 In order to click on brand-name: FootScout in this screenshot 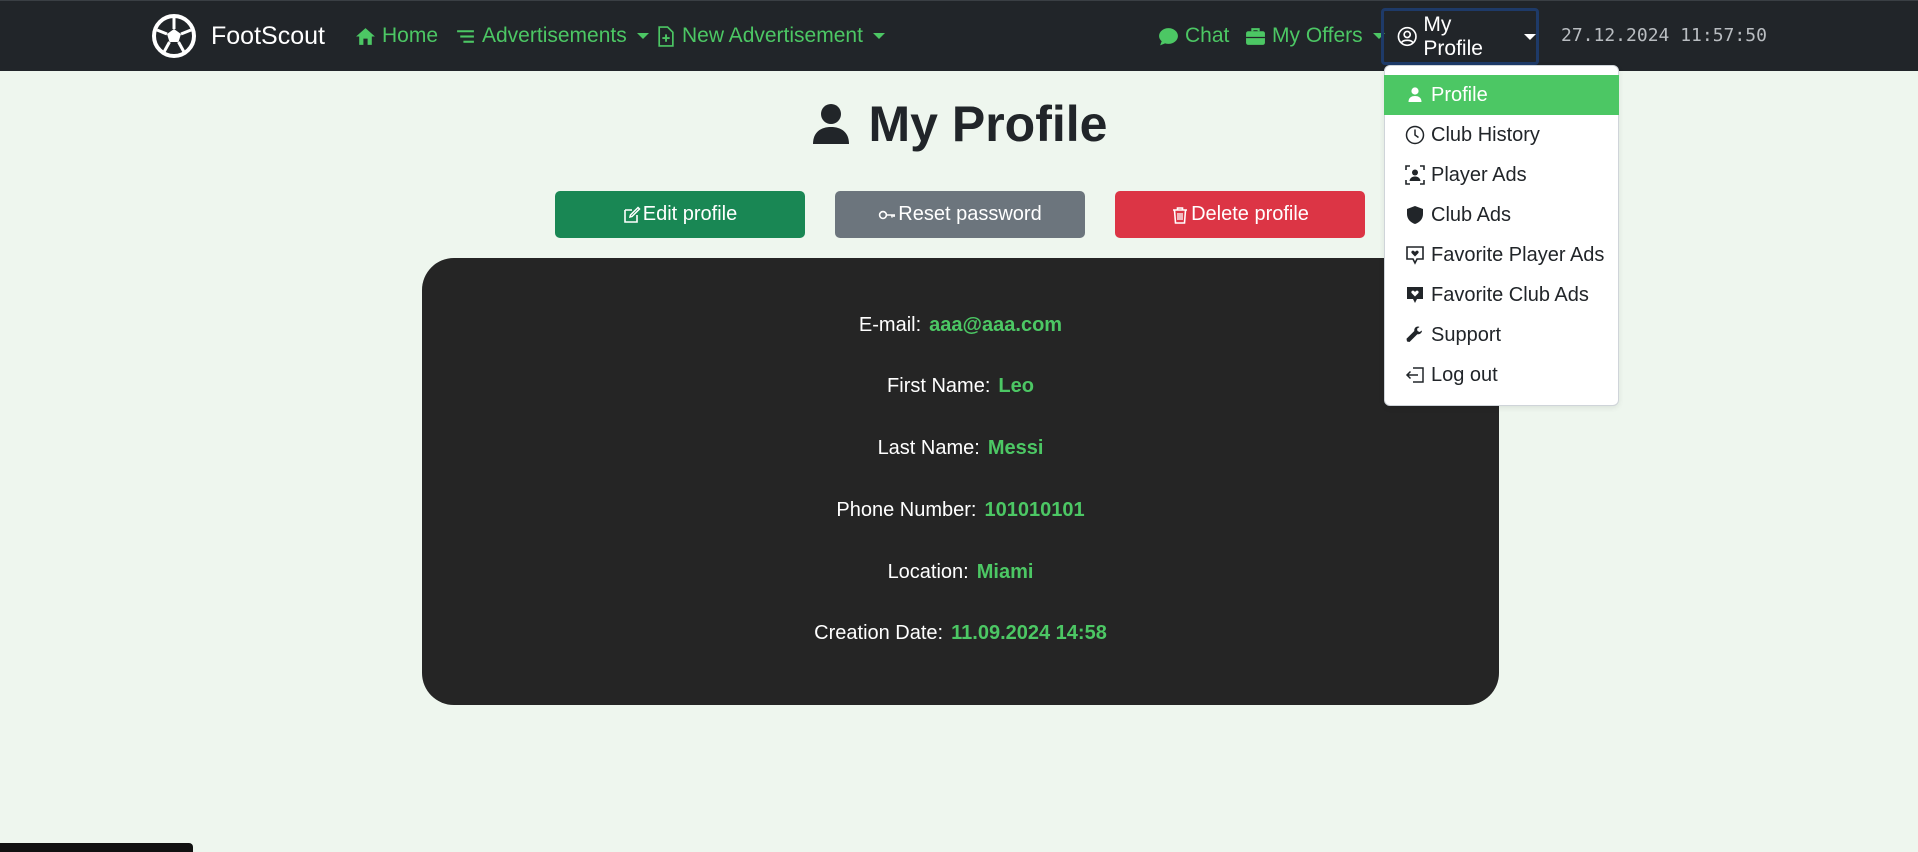, I will do `click(268, 35)`.